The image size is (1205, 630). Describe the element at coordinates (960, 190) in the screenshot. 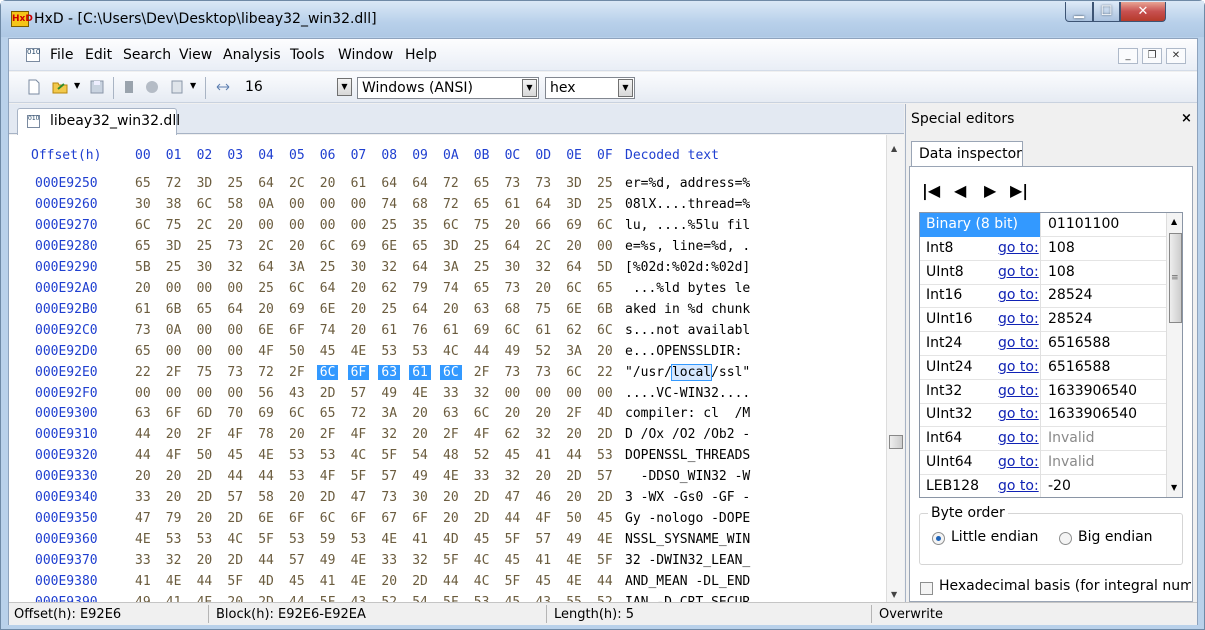

I see `prev-icon: ◀` at that location.